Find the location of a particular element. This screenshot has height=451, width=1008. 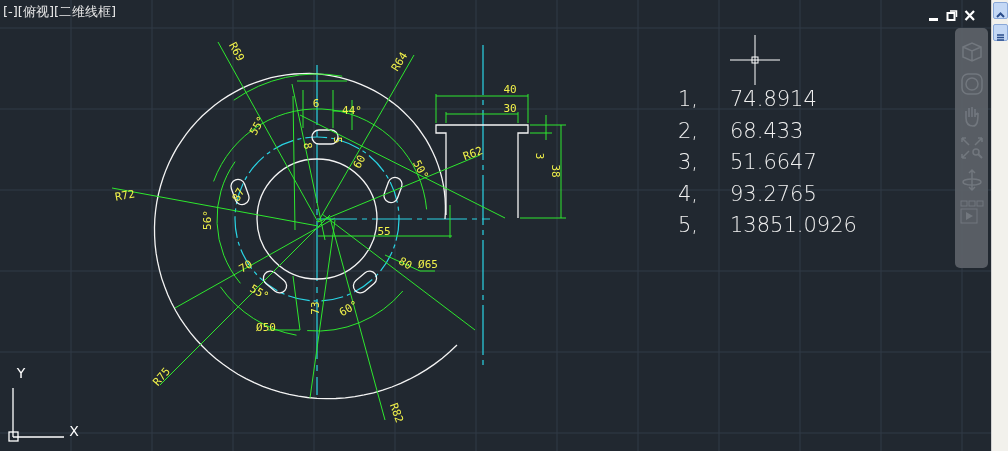

ucs-axes-icon is located at coordinates (36, 414).